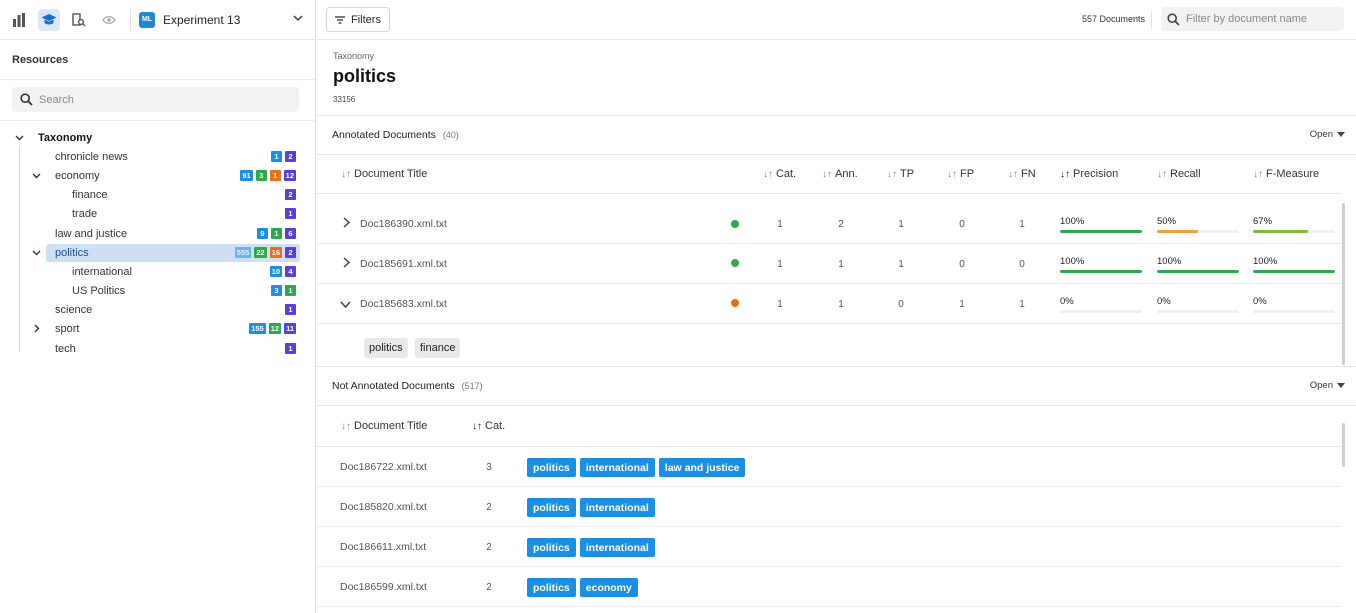  What do you see at coordinates (77, 175) in the screenshot?
I see `tree-node-label: economy` at bounding box center [77, 175].